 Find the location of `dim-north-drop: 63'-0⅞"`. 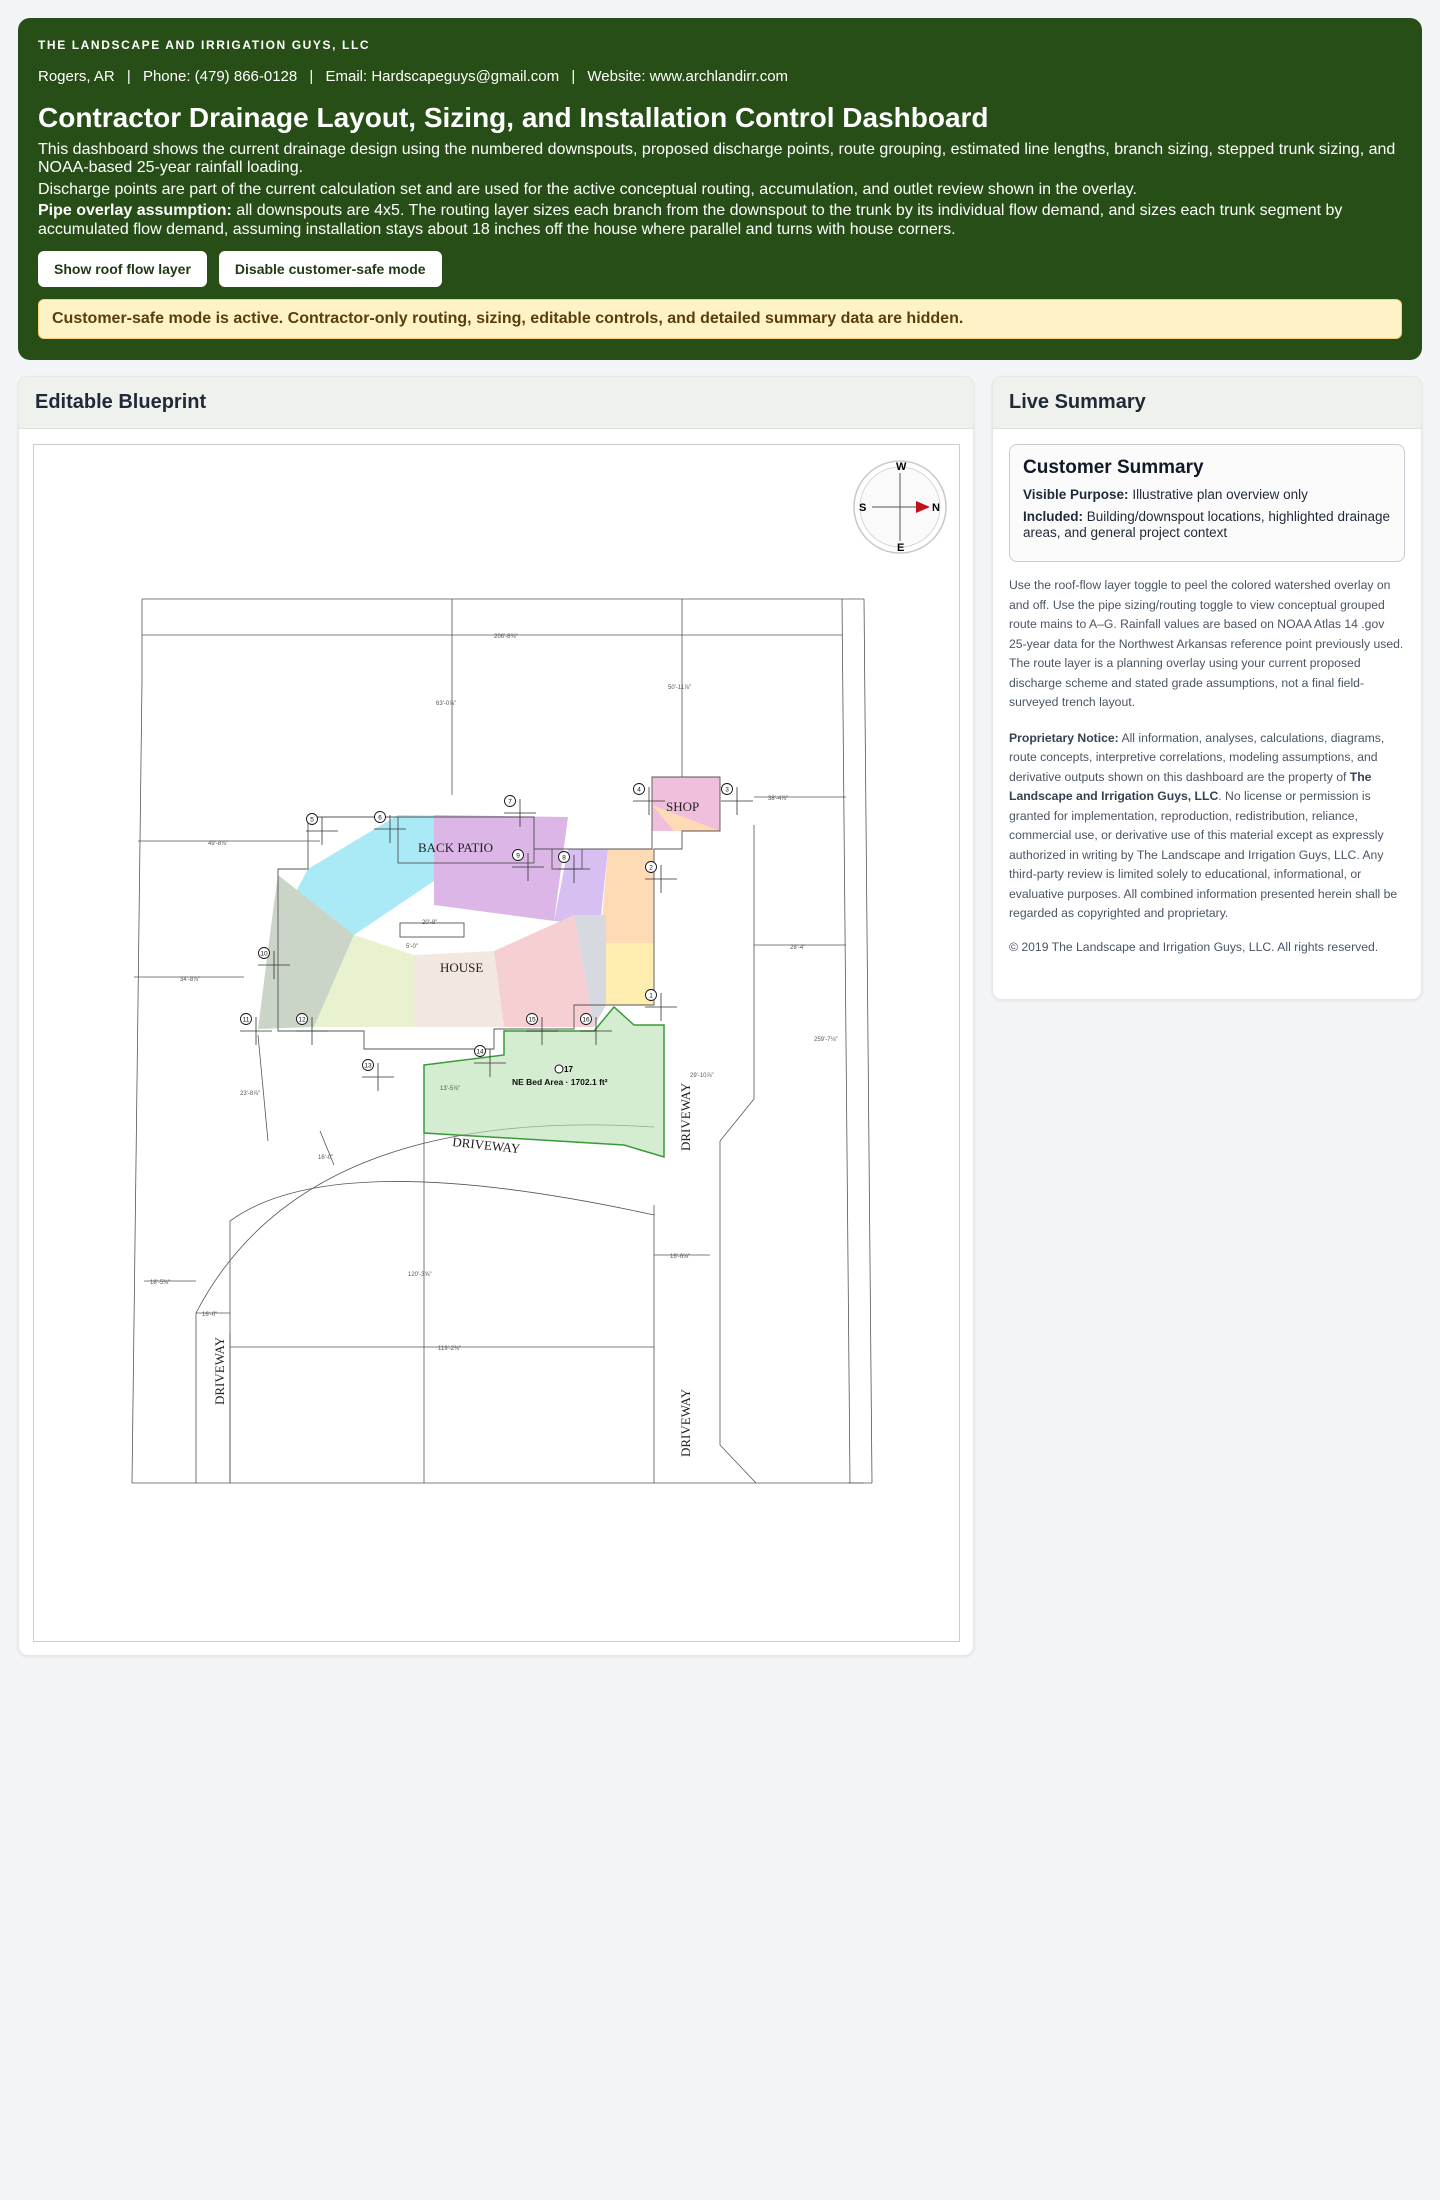

dim-north-drop: 63'-0⅞" is located at coordinates (446, 704).